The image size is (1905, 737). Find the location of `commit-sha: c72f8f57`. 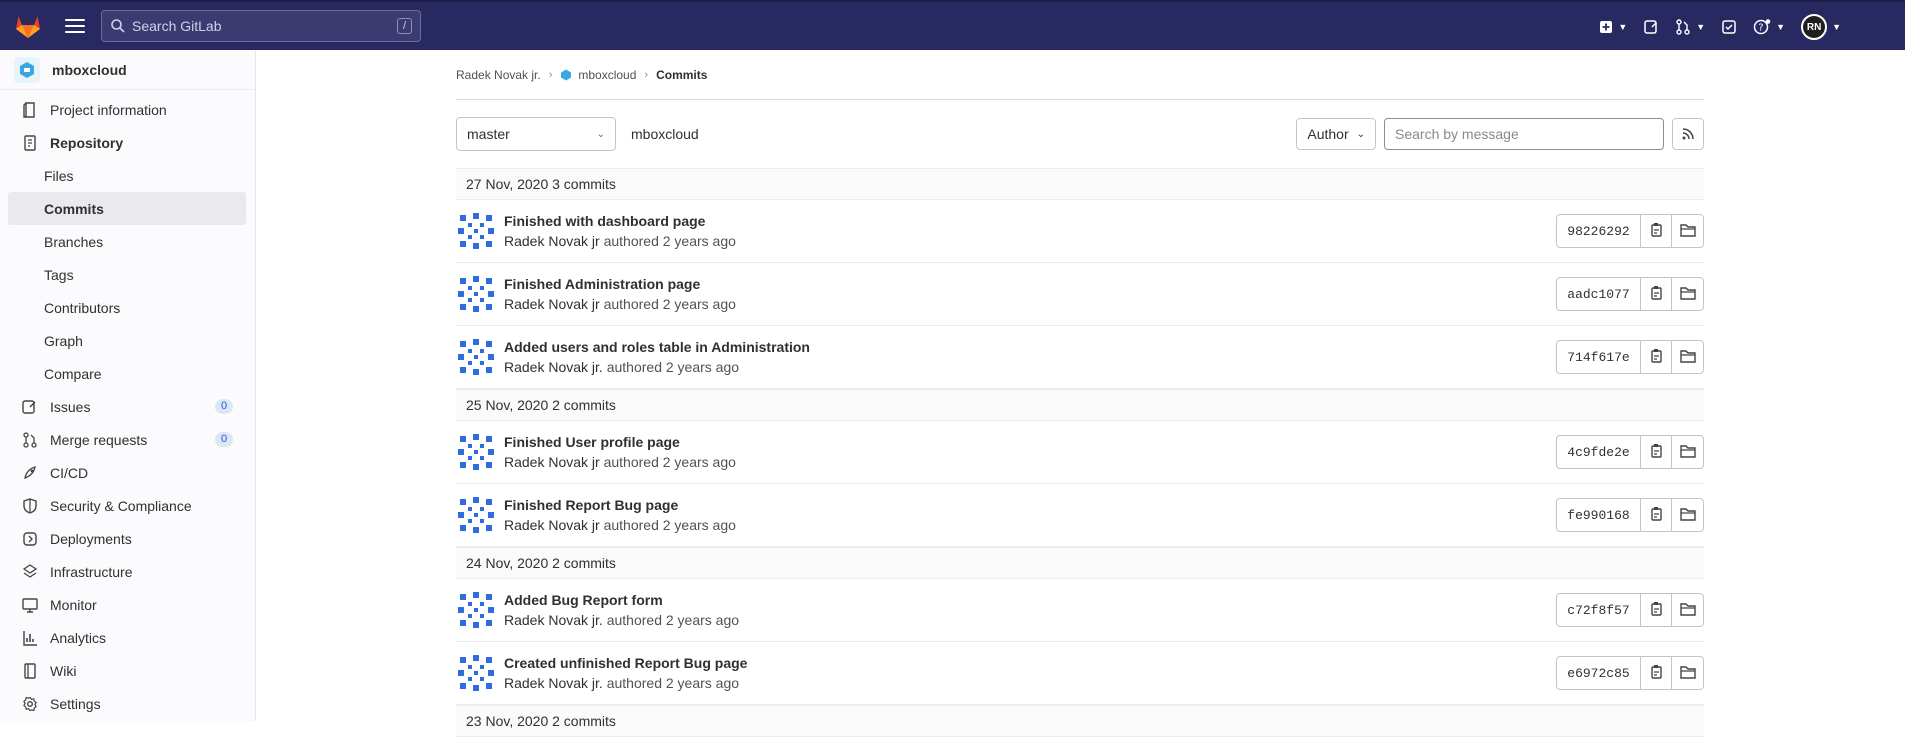

commit-sha: c72f8f57 is located at coordinates (1599, 610).